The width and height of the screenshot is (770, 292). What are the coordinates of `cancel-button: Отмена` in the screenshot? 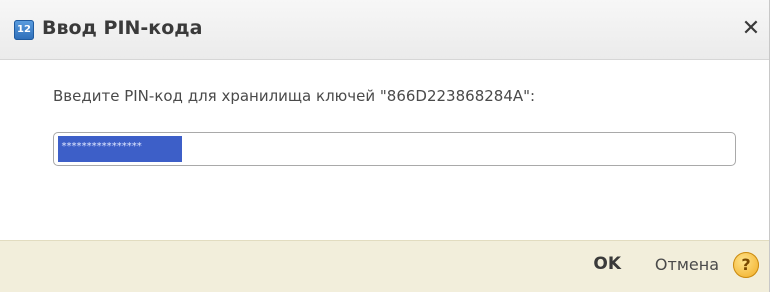 It's located at (687, 264).